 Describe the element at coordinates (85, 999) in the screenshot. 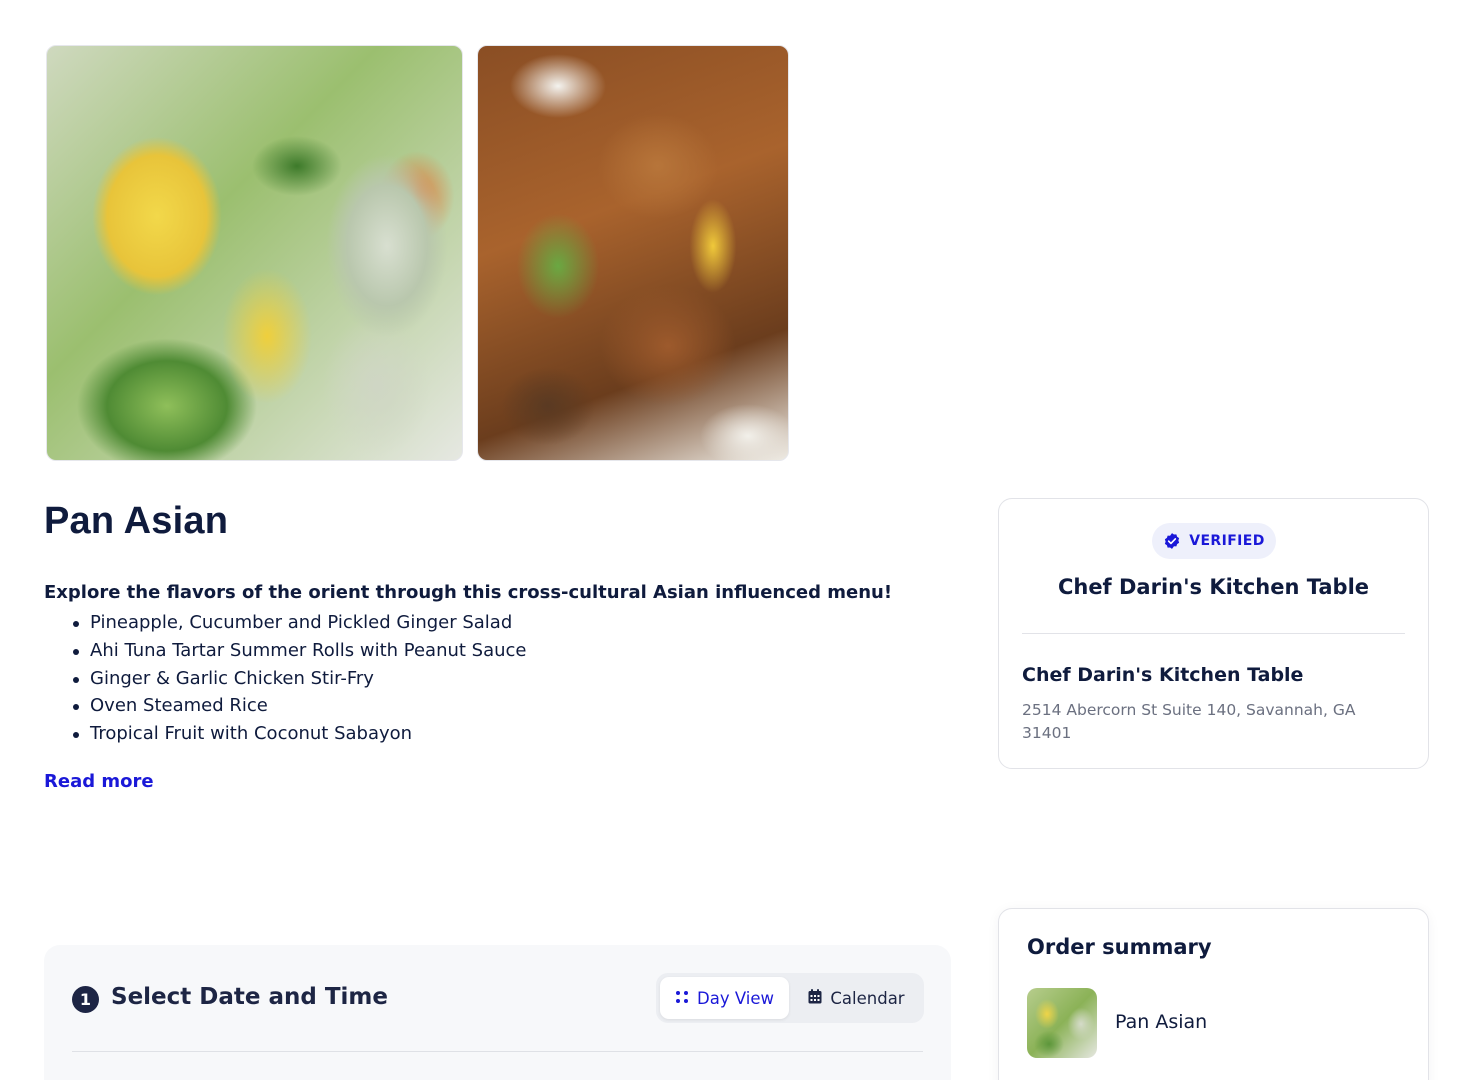

I see `step-number-badge: 1` at that location.